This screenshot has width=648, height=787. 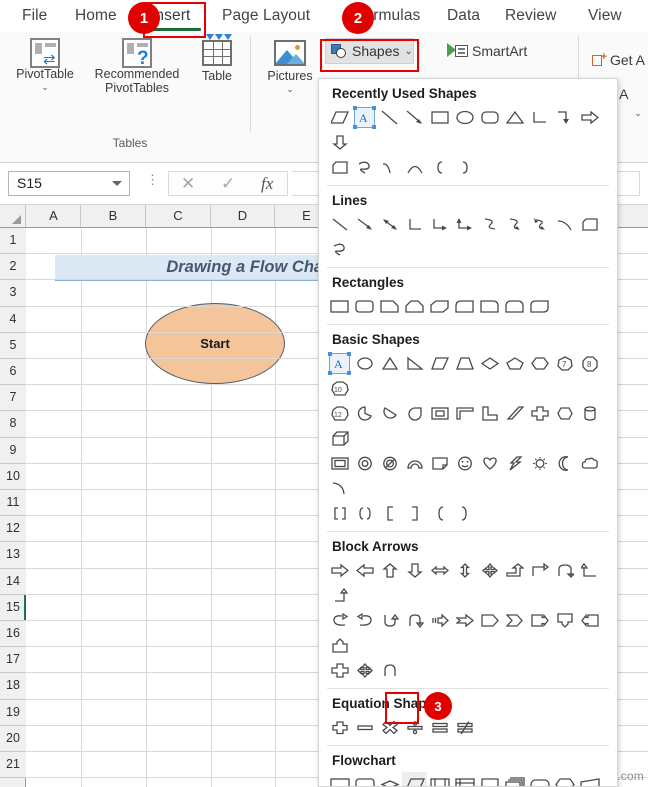 I want to click on shape-arrow-down, so click(x=414, y=570).